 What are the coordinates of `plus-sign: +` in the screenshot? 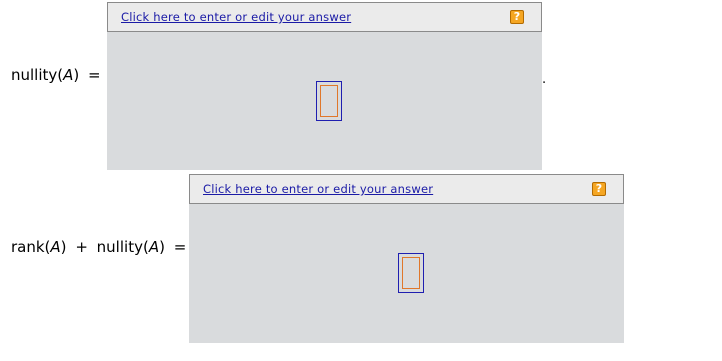 It's located at (81, 247).